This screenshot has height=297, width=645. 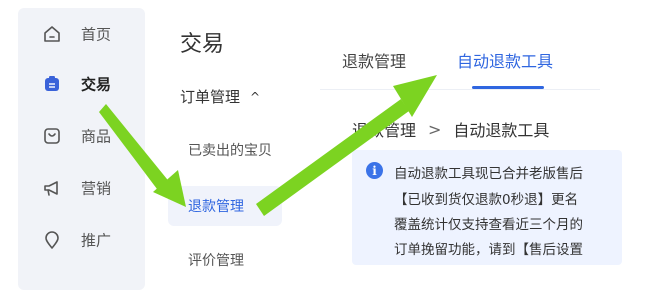 I want to click on menu-item-review-management: 评价管理, so click(x=225, y=260).